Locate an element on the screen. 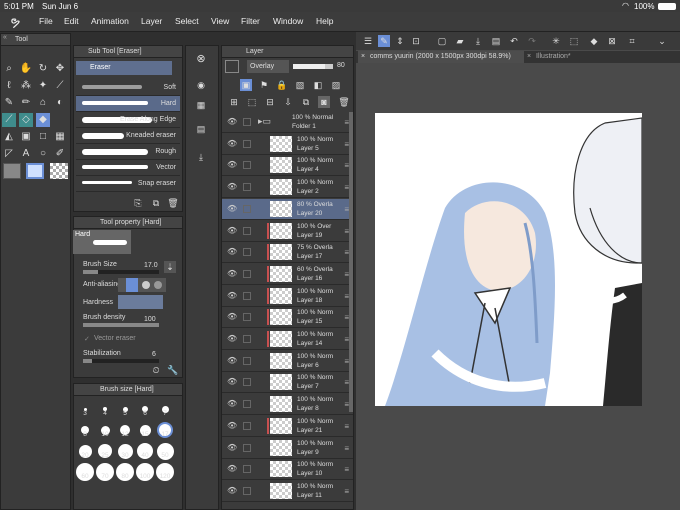  layer-row: 👁 100 % Norm Layer 5 ≡ is located at coordinates (287, 144).